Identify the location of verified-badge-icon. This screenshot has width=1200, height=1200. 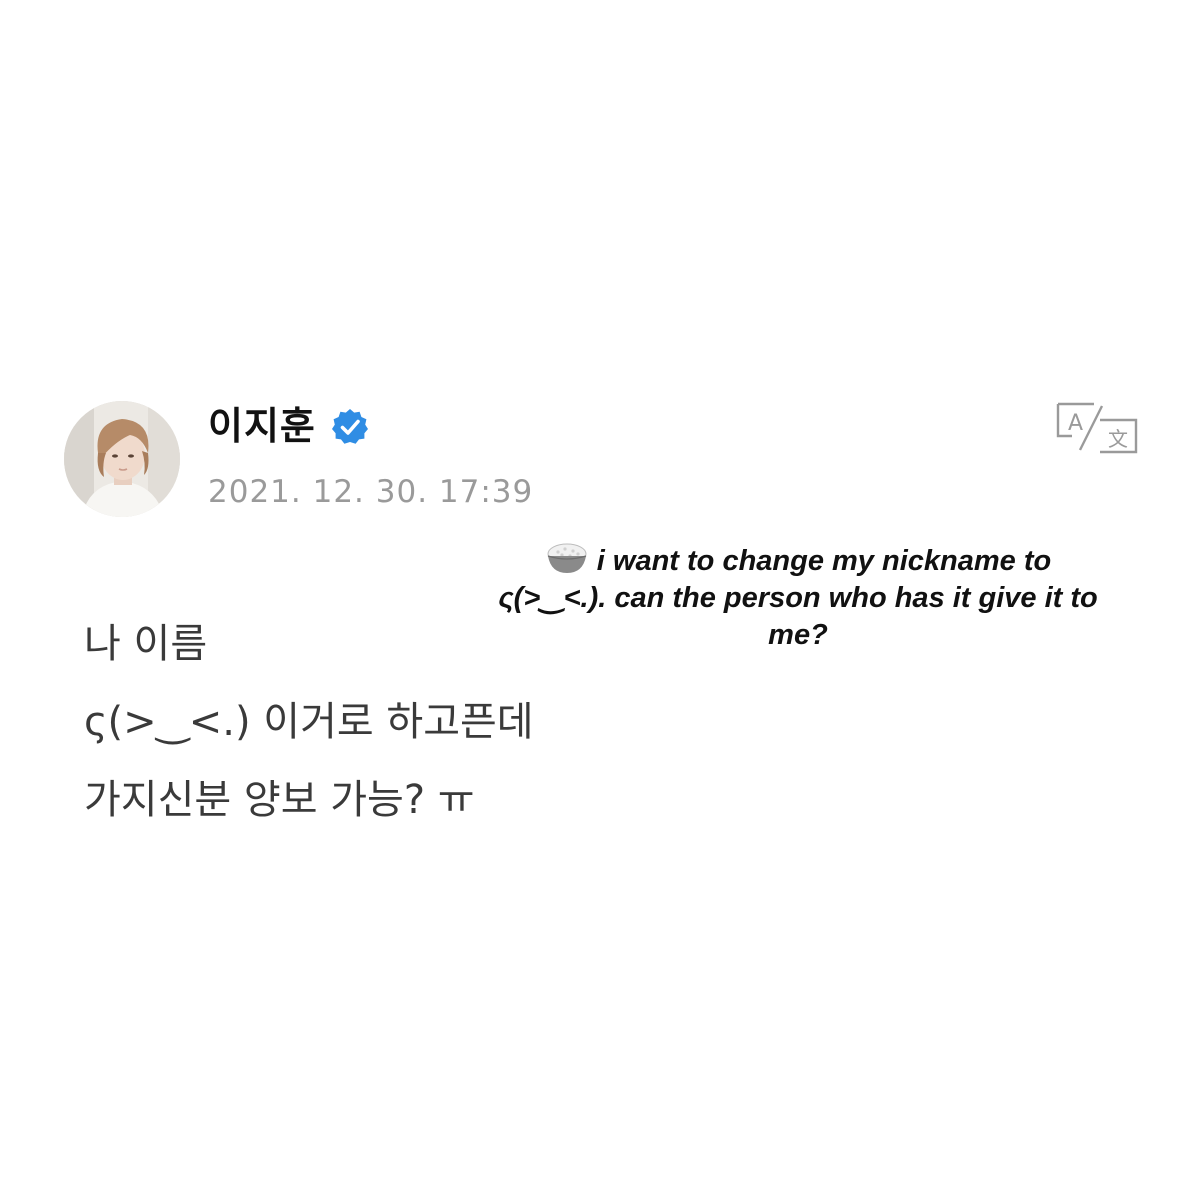
(350, 426).